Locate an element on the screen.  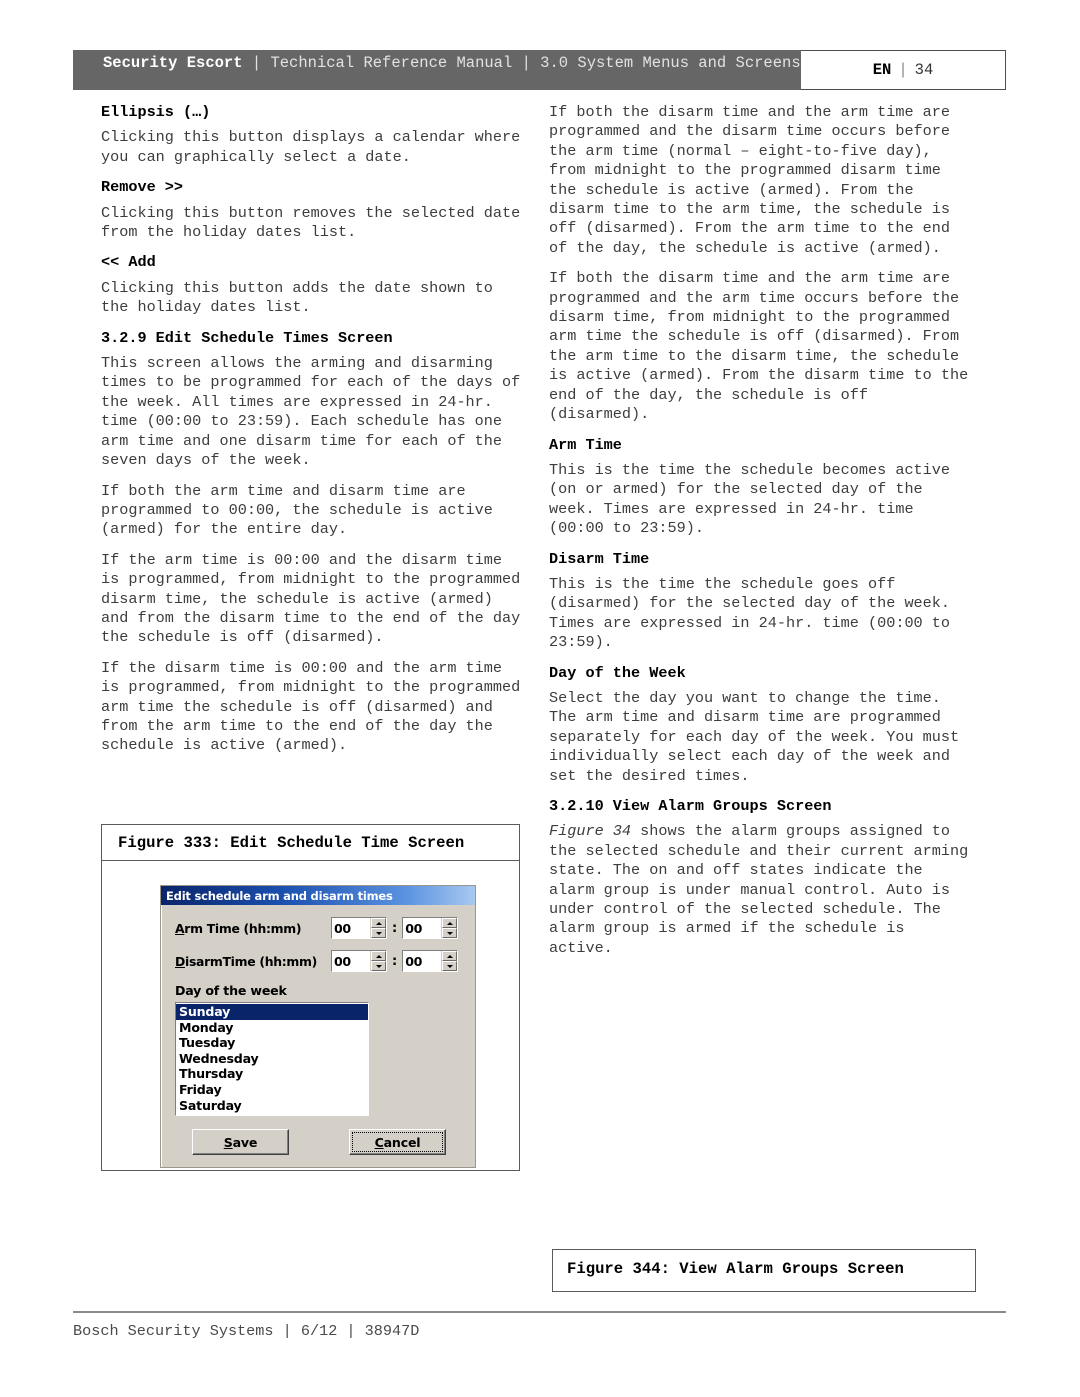
heading-add: << Add is located at coordinates (128, 262).